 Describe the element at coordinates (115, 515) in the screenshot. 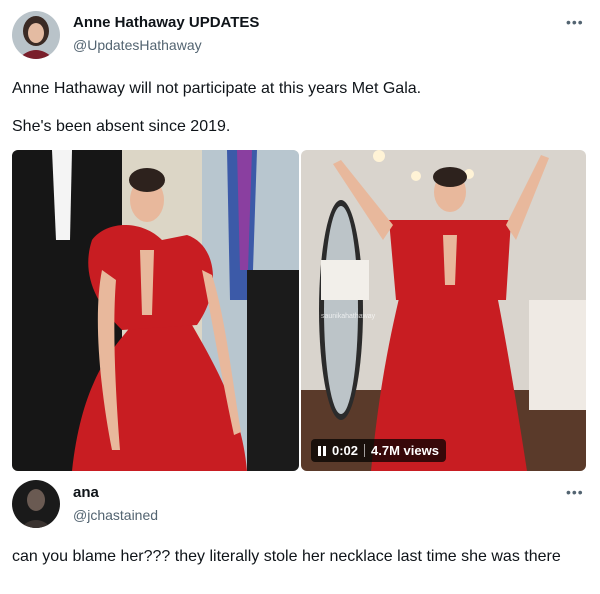

I see `reply-author-handle: @jchastained` at that location.